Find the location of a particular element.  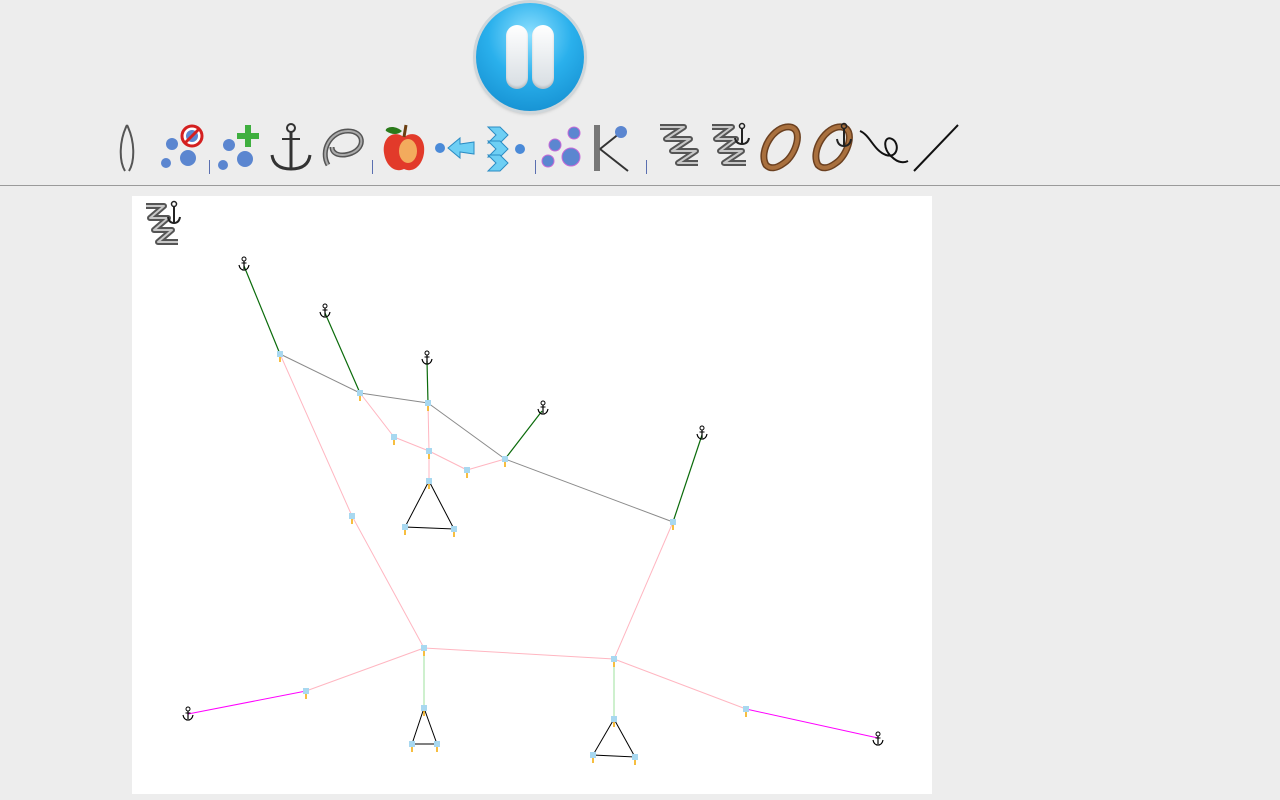

wire-loop-icon is located at coordinates (127, 148).